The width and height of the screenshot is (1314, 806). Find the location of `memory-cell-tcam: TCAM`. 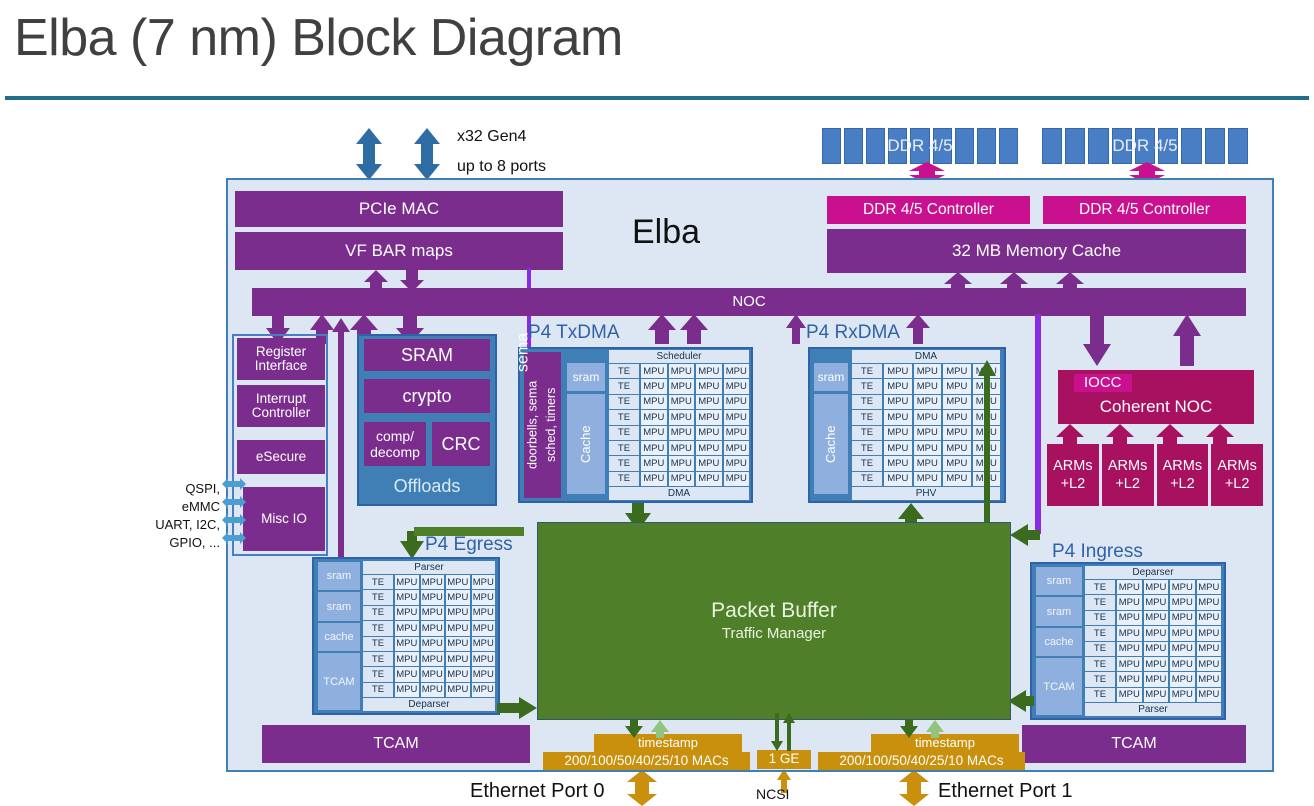

memory-cell-tcam: TCAM is located at coordinates (1059, 687).